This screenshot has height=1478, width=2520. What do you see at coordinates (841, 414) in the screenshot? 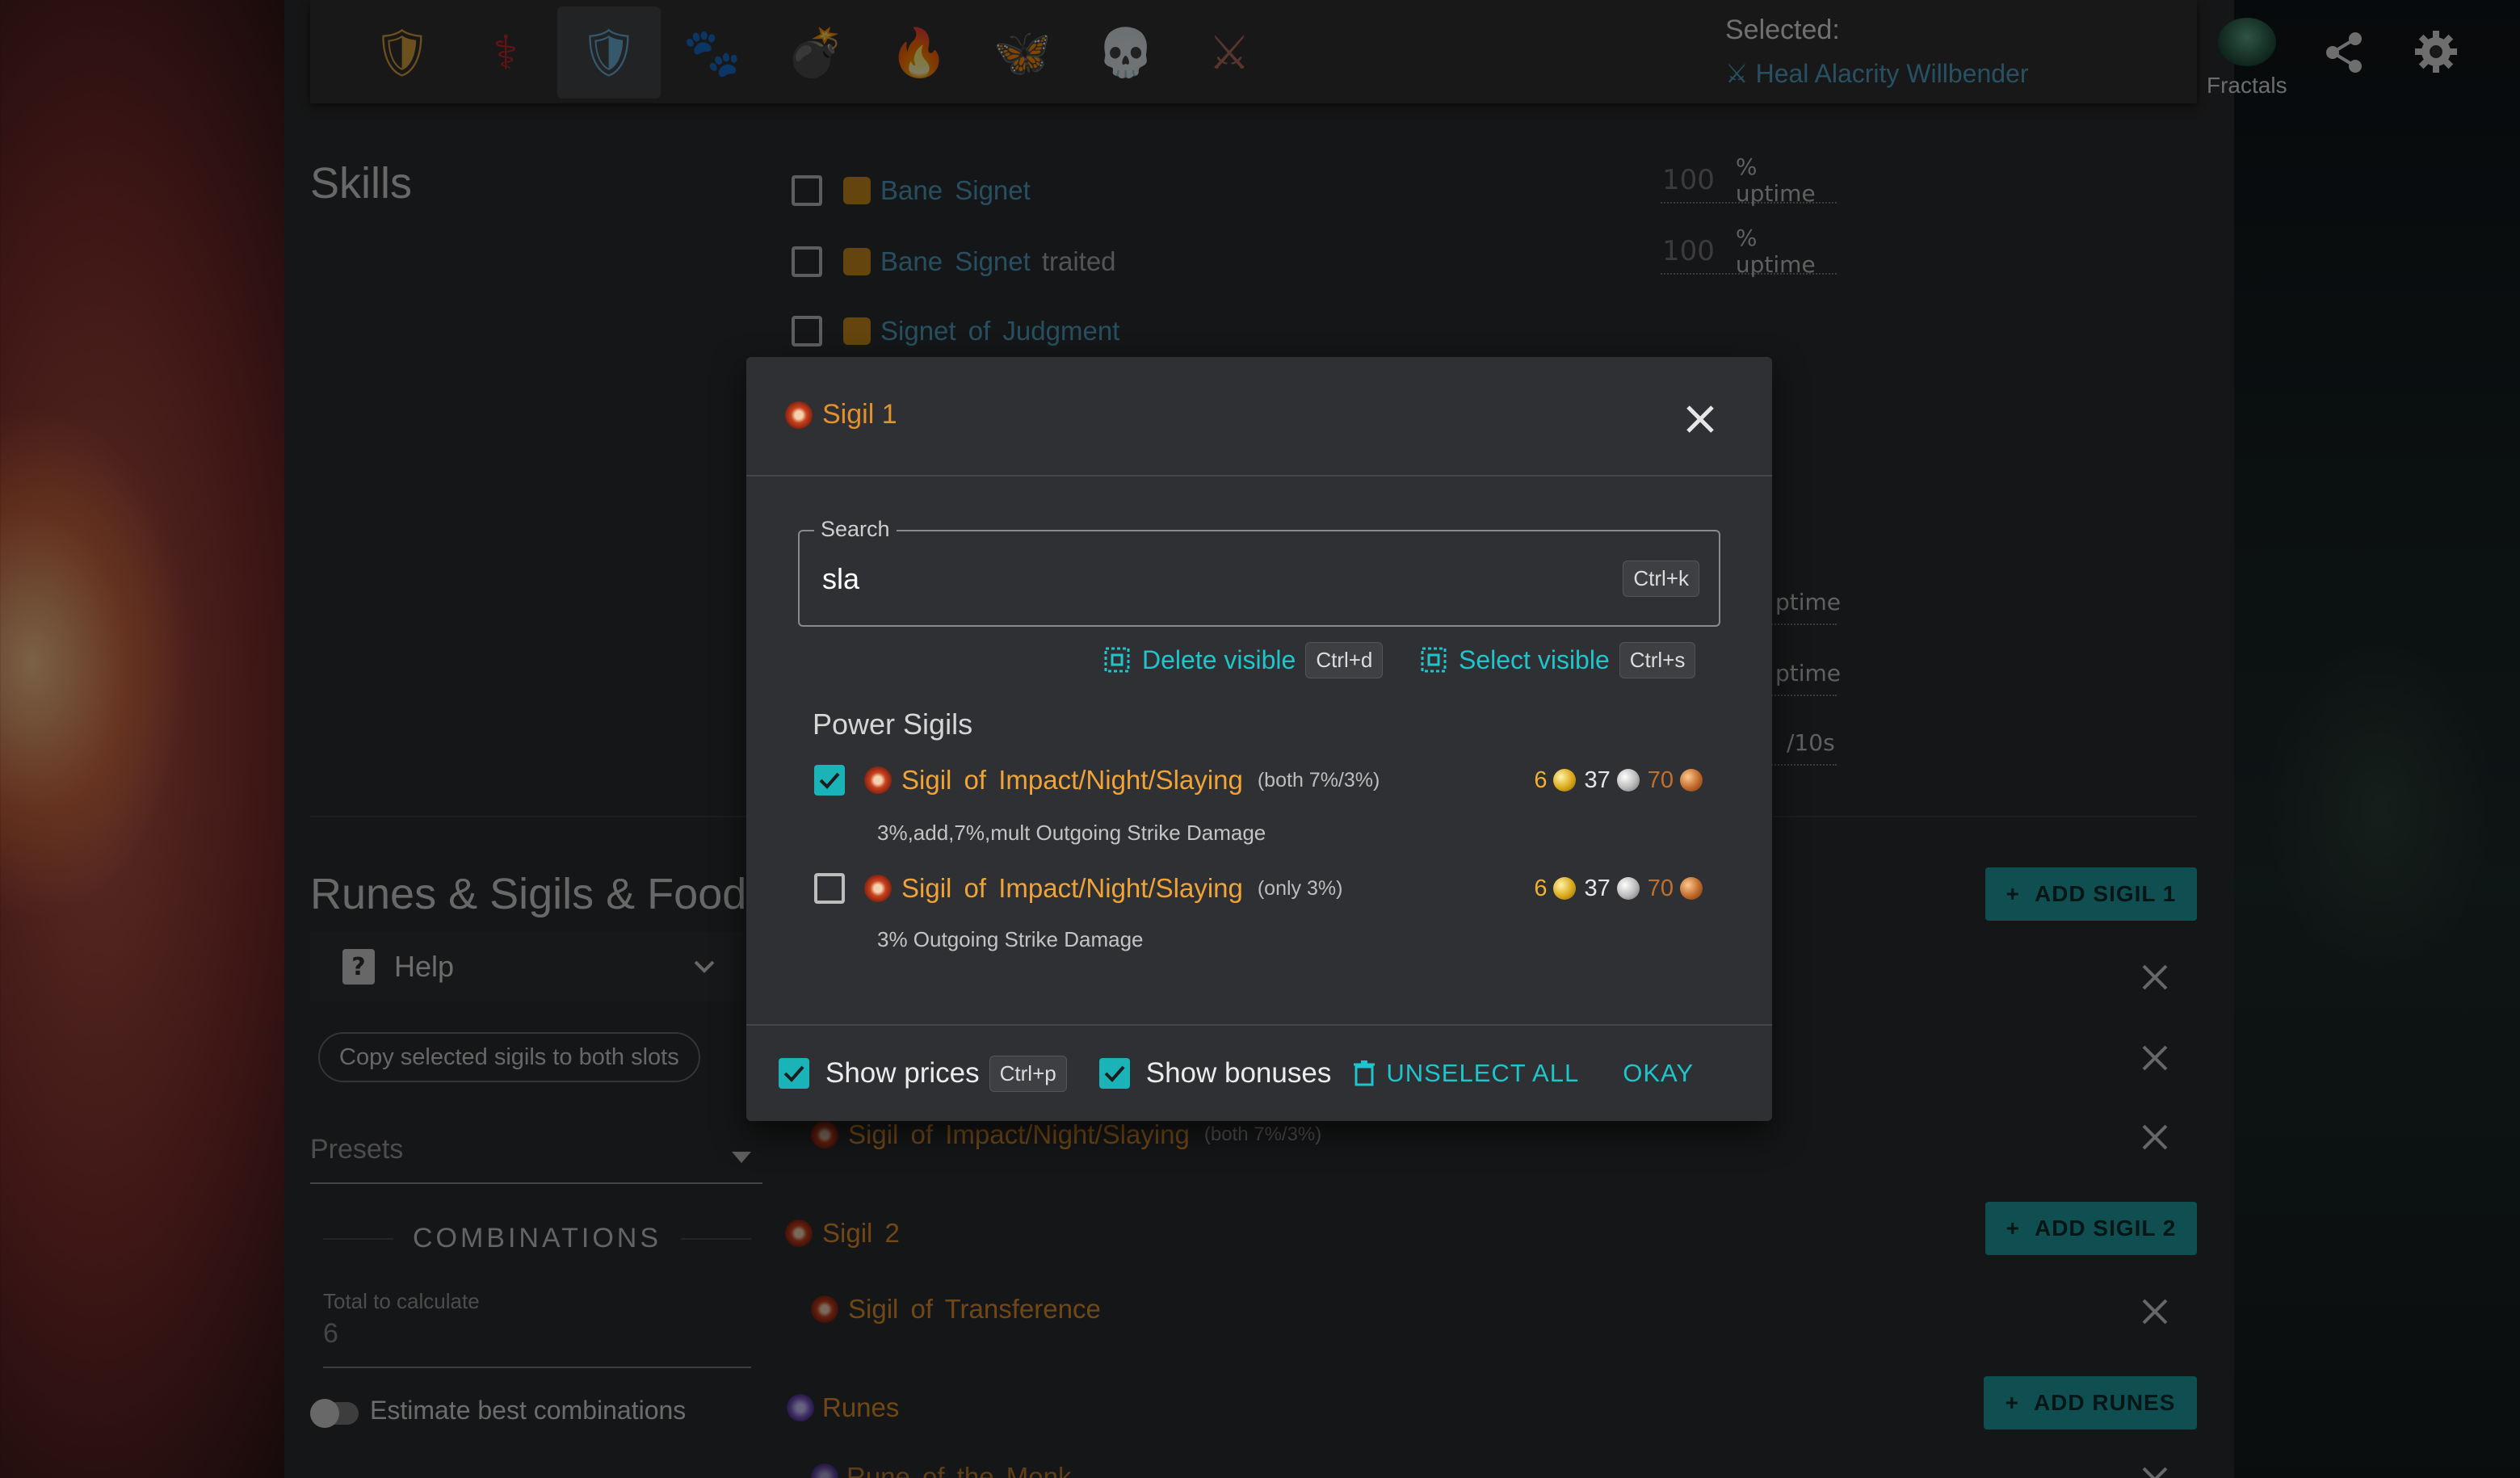
I see `dialog-title: Sigil 1` at bounding box center [841, 414].